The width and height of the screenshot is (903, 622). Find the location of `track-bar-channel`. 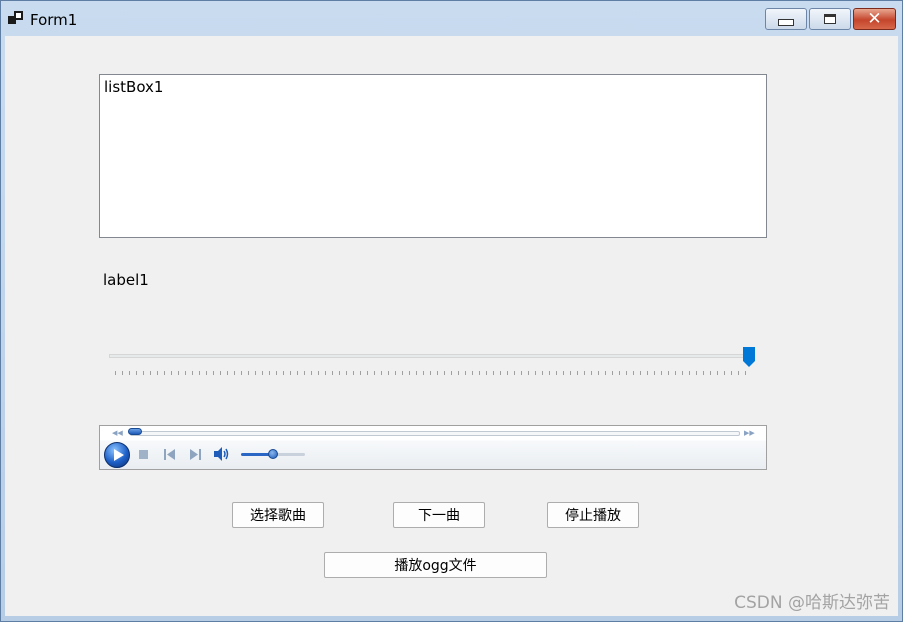

track-bar-channel is located at coordinates (432, 356).